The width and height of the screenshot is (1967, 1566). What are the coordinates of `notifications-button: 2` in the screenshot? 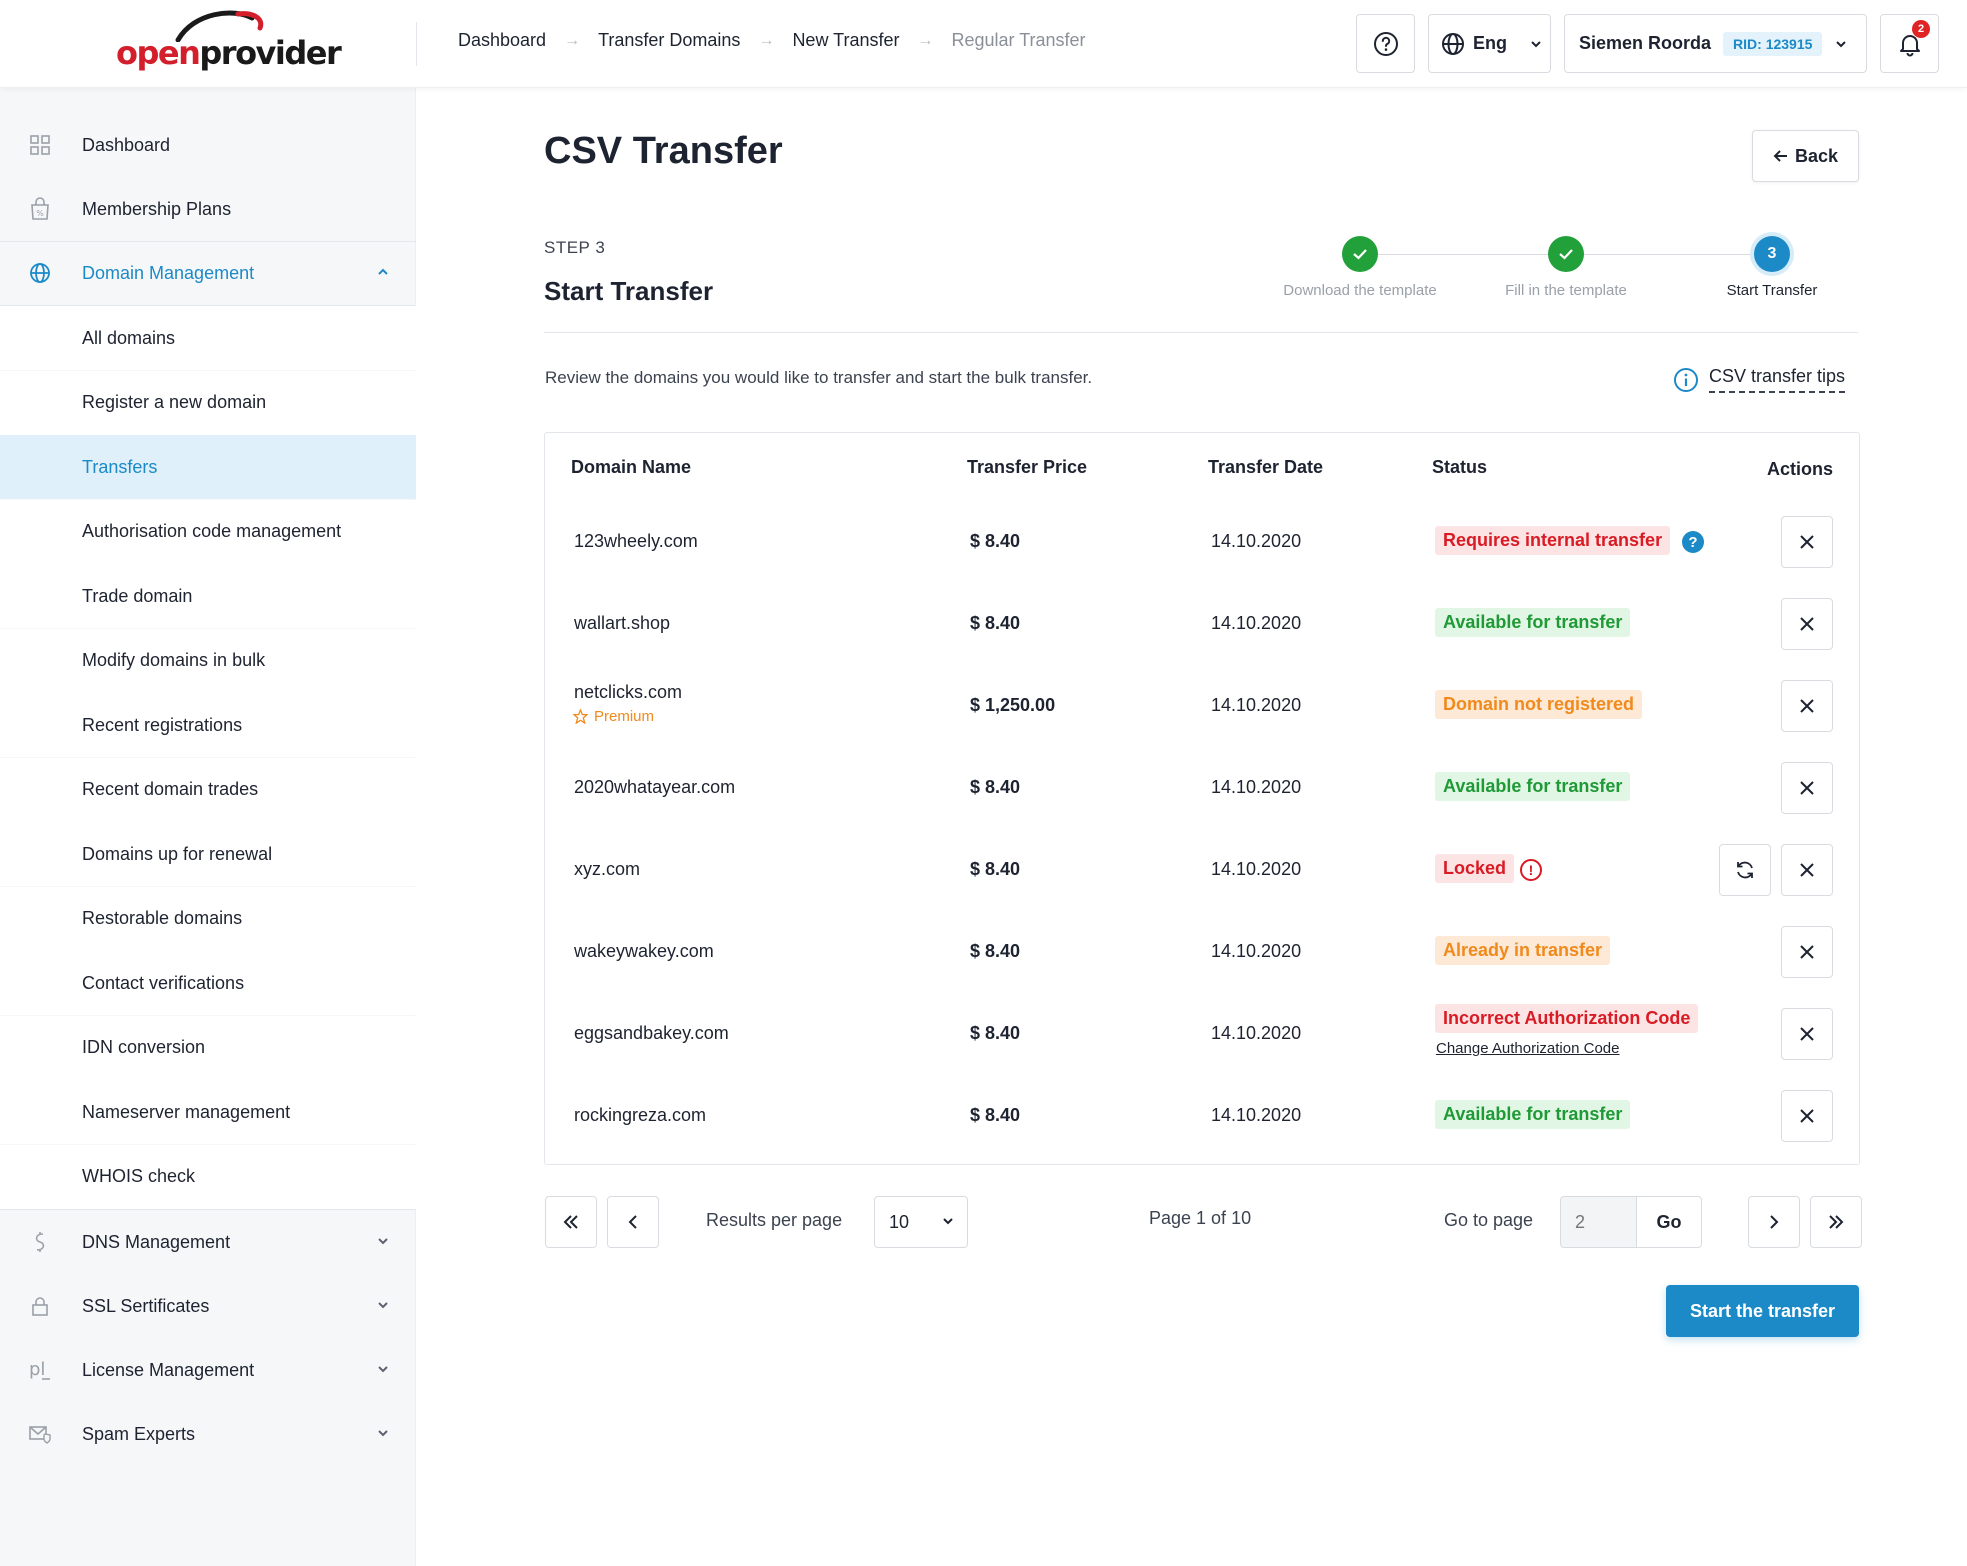 It's located at (1909, 43).